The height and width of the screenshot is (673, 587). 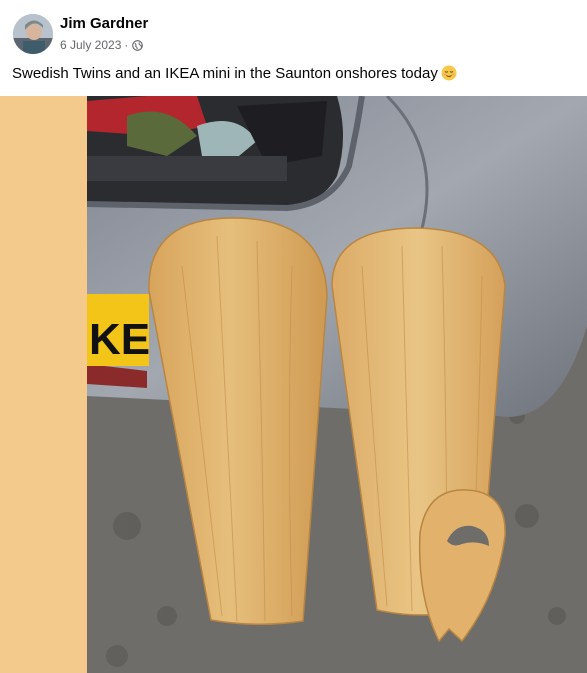 I want to click on post-meta: 6 July 2023 ·, so click(x=102, y=45).